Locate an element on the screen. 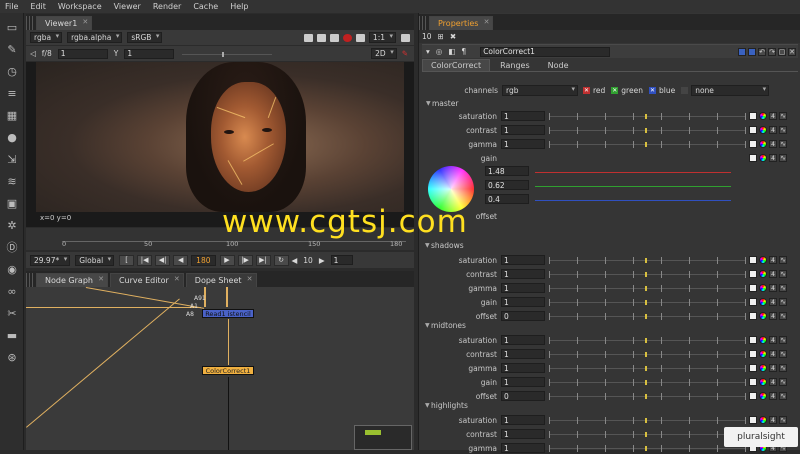 This screenshot has height=454, width=800. gain-red-slider is located at coordinates (633, 172).